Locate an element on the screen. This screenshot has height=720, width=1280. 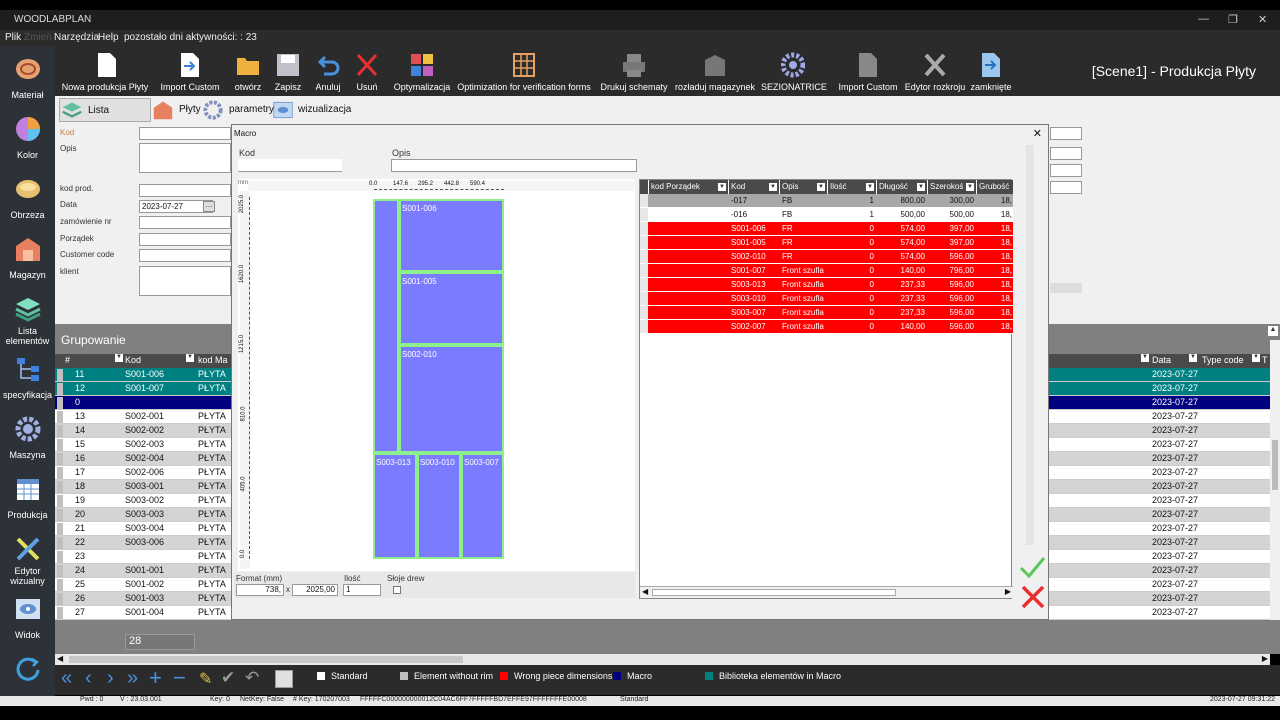
notes-icon is located at coordinates (284, 679).